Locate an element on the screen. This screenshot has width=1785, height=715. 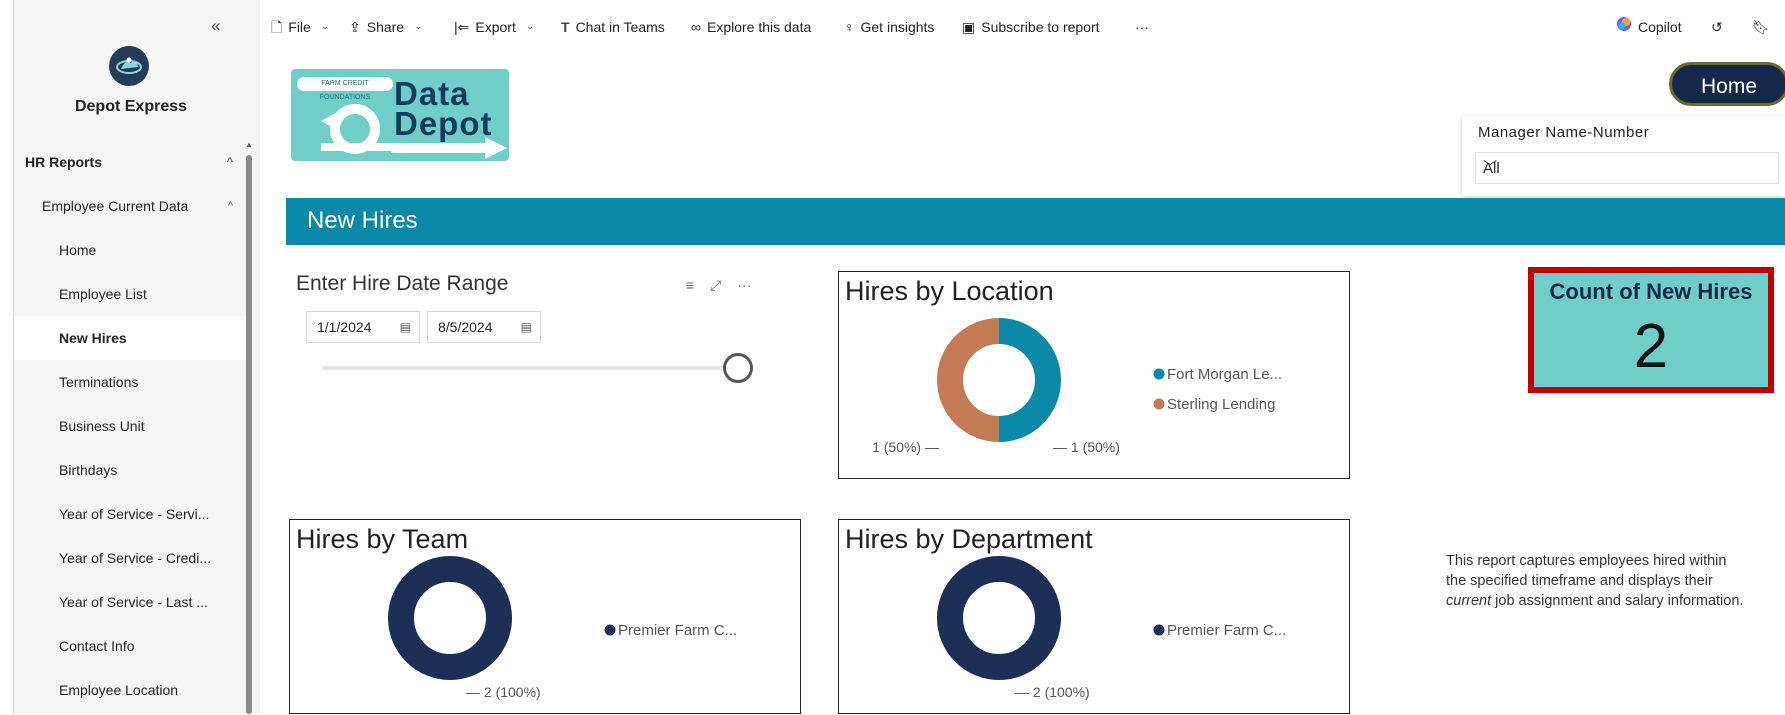
chevron-down-icon: ﹀ is located at coordinates (1490, 167).